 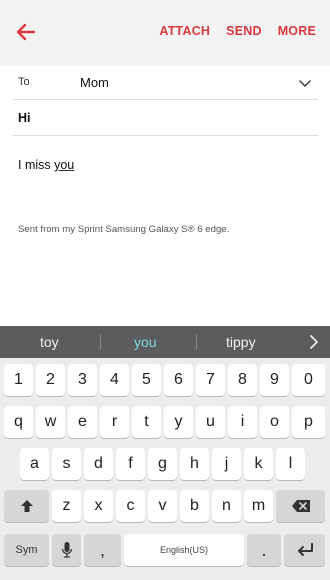 I want to click on action-buttons: ATTACH SEND MORE, so click(x=237, y=31).